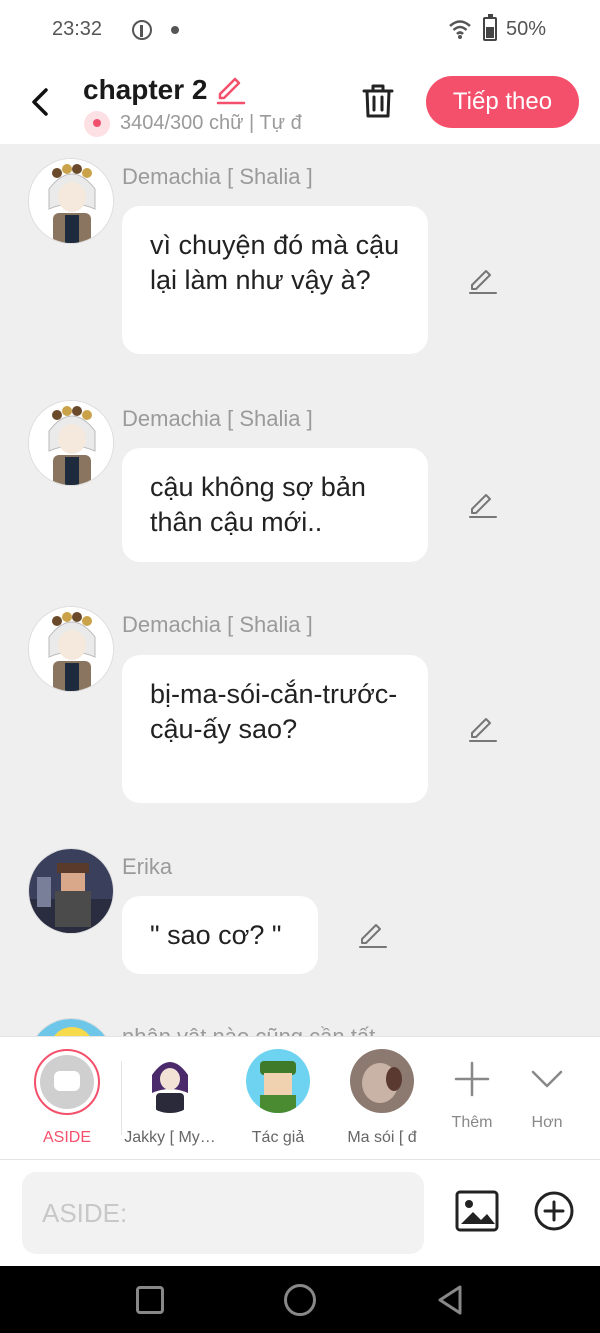 The image size is (600, 1333). What do you see at coordinates (275, 505) in the screenshot?
I see `message-bubble: cậu không sợ bản thân cậu mới..` at bounding box center [275, 505].